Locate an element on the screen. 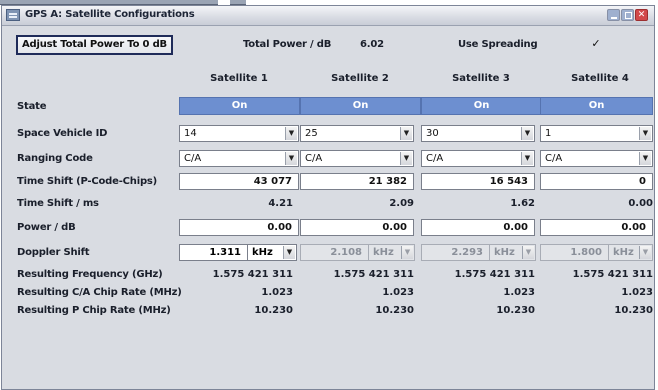 The height and width of the screenshot is (390, 658). satellite-1-res-p: 10.230 is located at coordinates (273, 310).